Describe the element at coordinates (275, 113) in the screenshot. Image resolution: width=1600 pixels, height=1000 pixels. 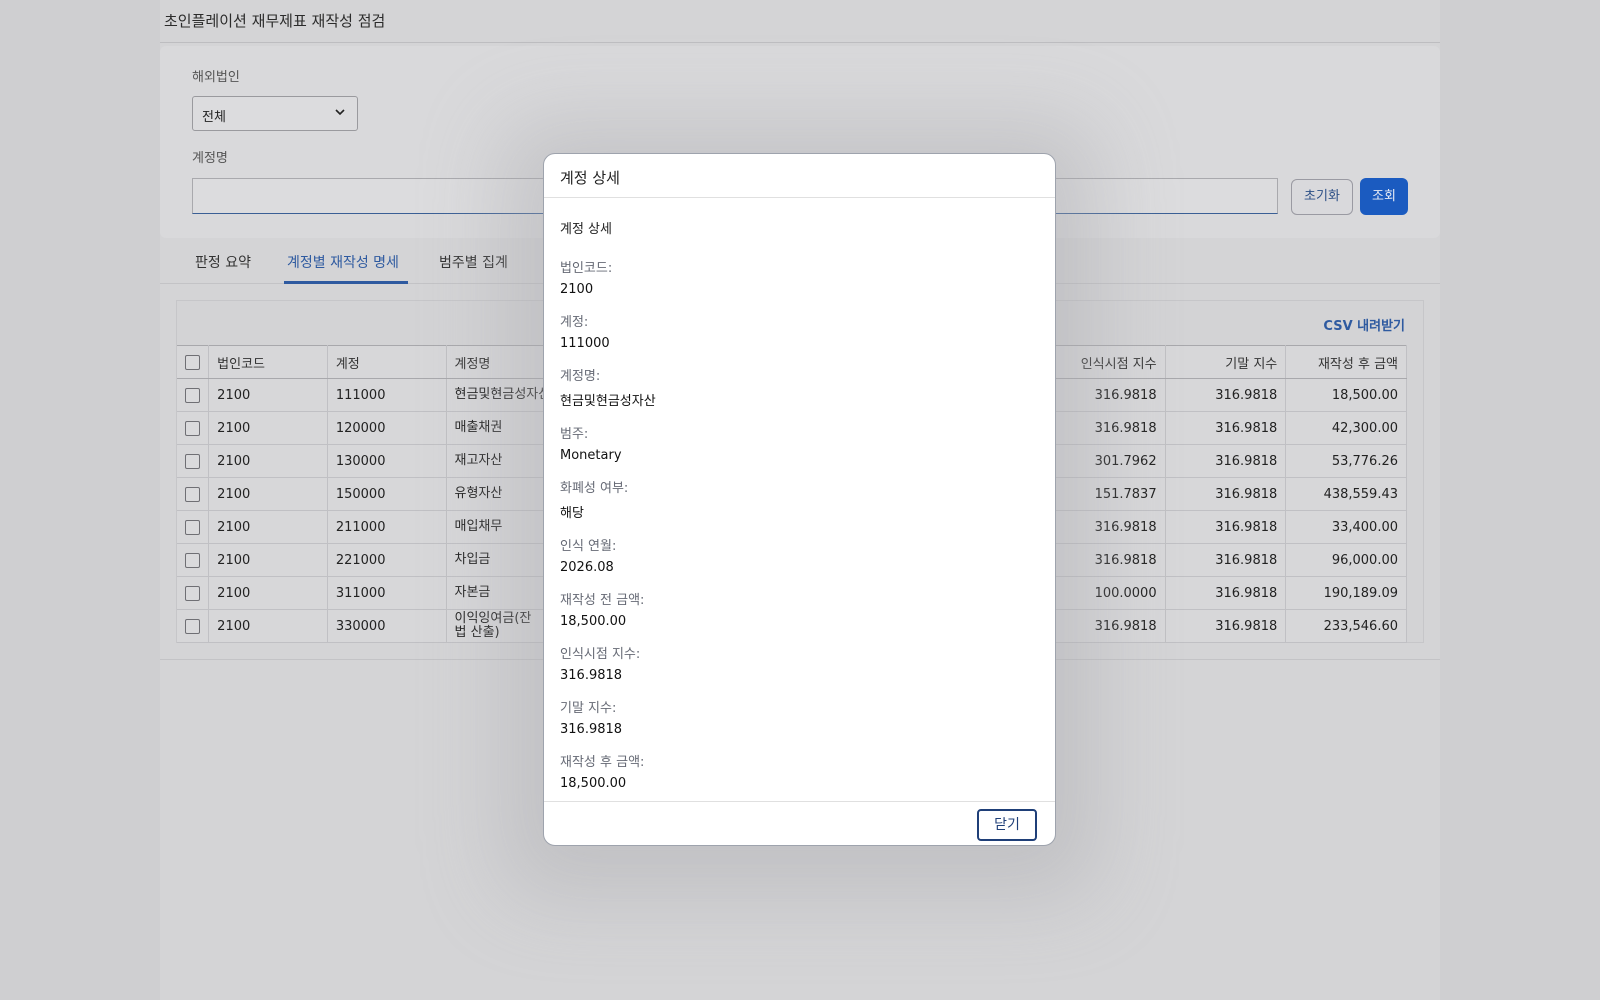
I see `entity-select: 전체` at that location.